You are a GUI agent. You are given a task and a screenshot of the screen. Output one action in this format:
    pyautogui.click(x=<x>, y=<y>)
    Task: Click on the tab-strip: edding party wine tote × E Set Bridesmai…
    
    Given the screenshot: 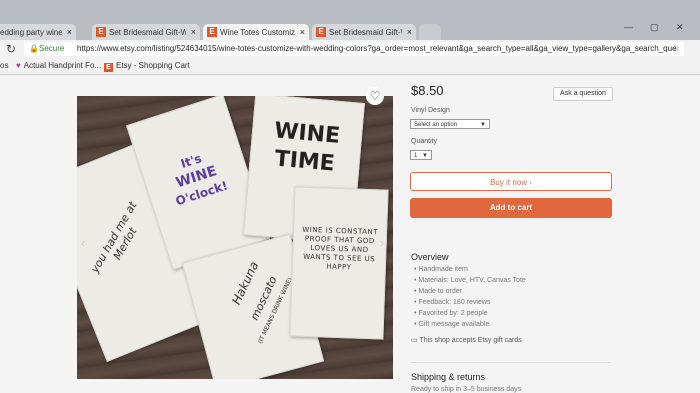 What is the action you would take?
    pyautogui.click(x=350, y=20)
    